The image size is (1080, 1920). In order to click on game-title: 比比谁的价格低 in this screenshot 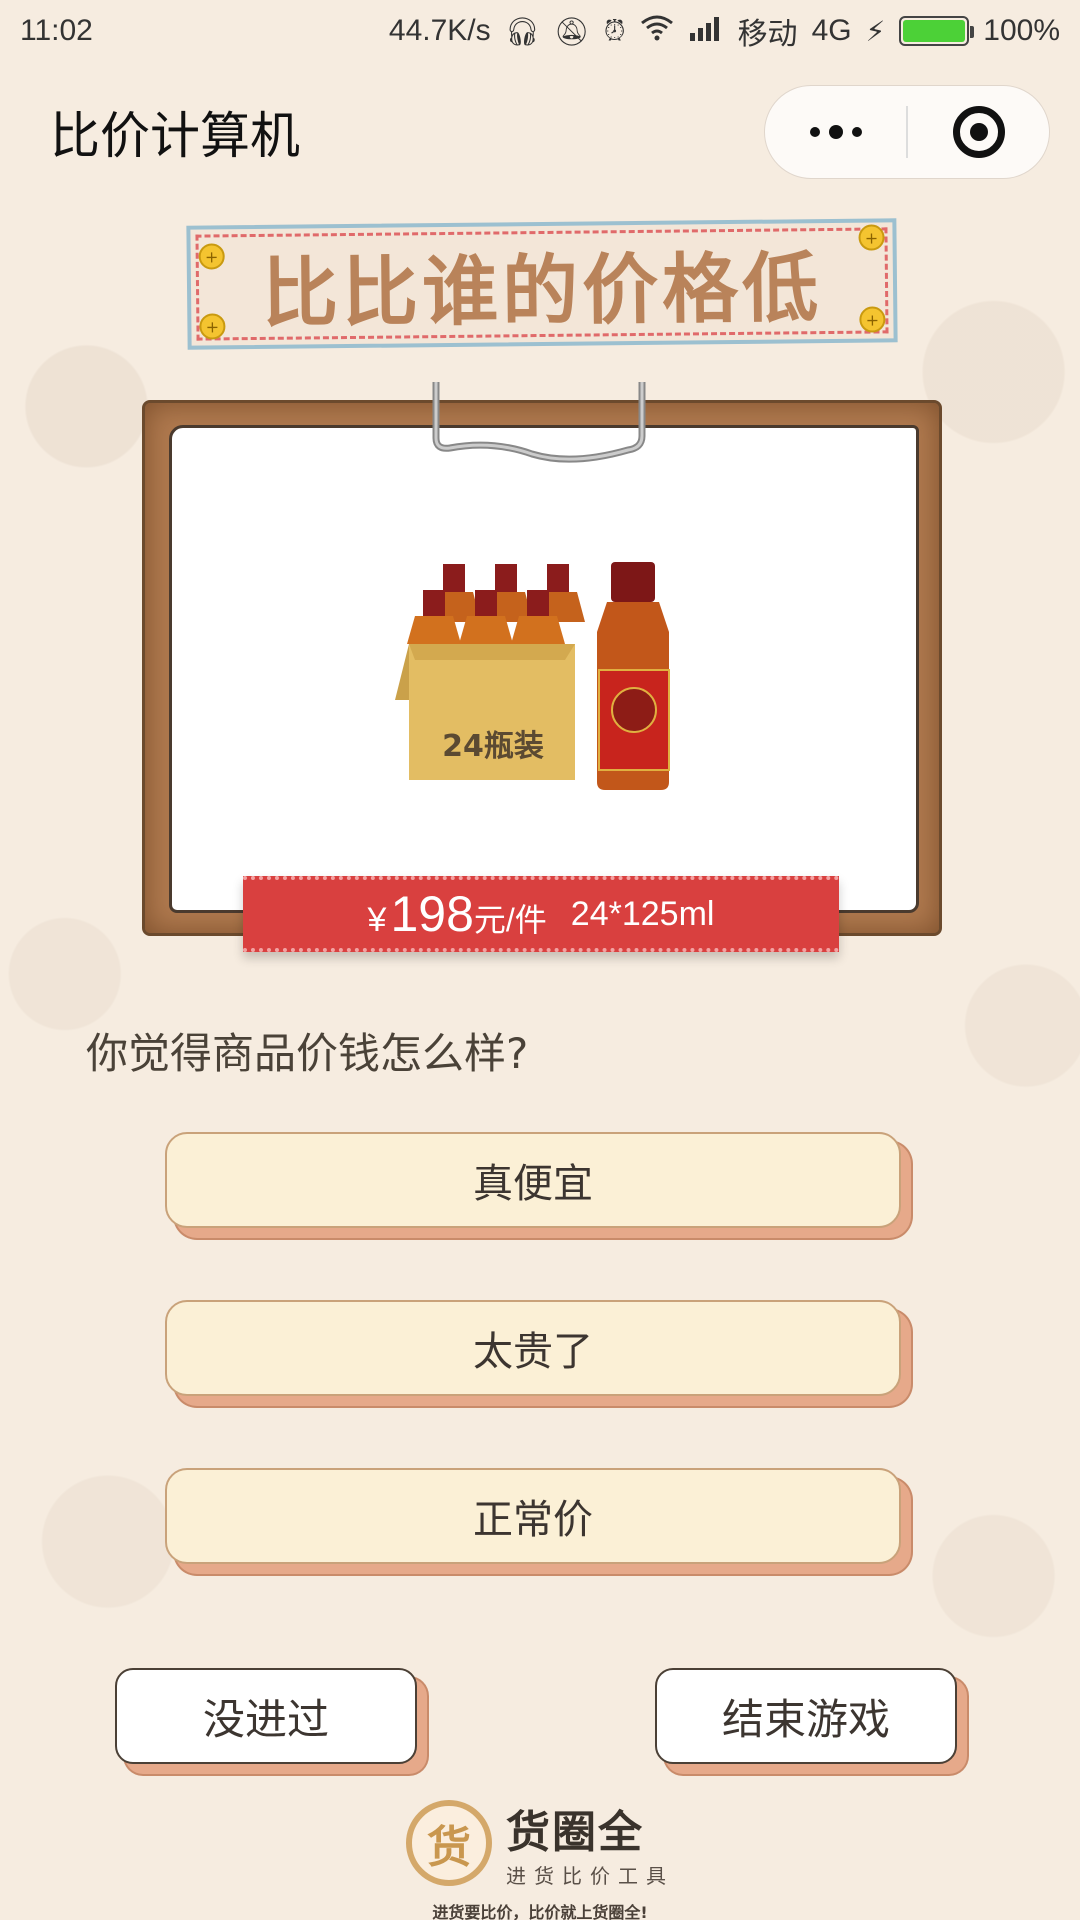, I will do `click(542, 290)`.